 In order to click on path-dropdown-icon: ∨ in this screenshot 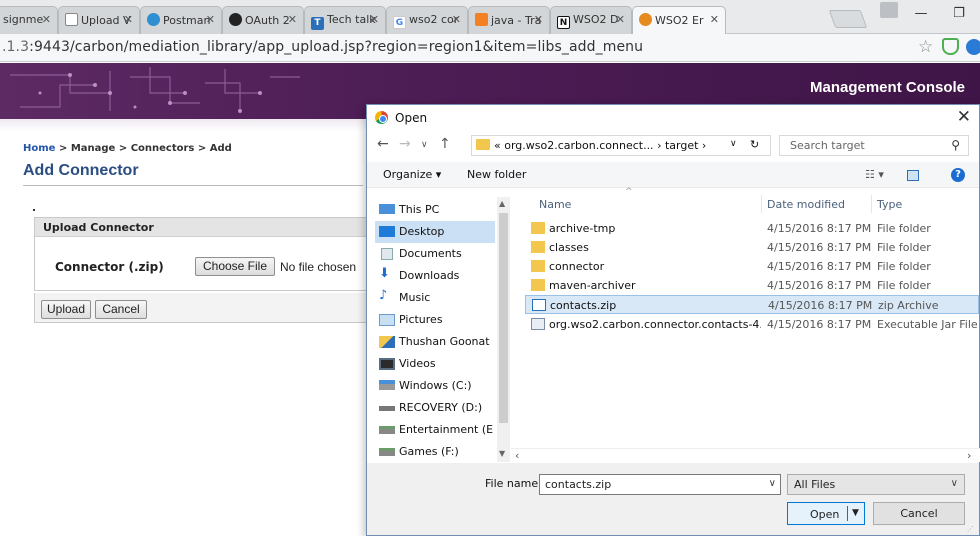, I will do `click(733, 144)`.